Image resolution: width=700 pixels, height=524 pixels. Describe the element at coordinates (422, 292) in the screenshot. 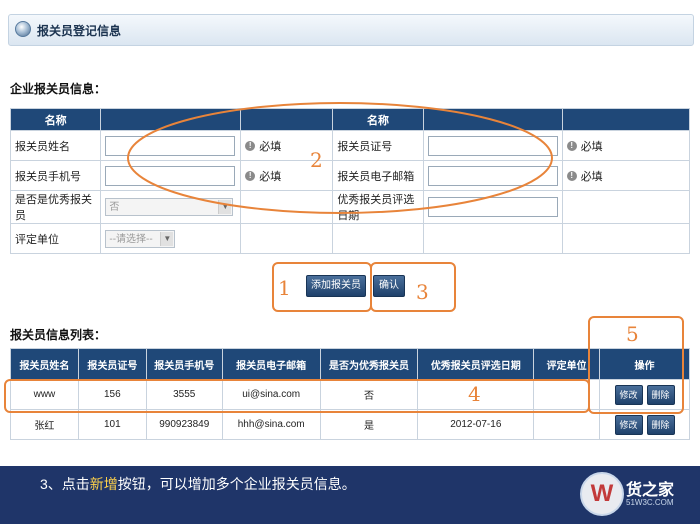

I see `annotation-number-3: 3` at that location.